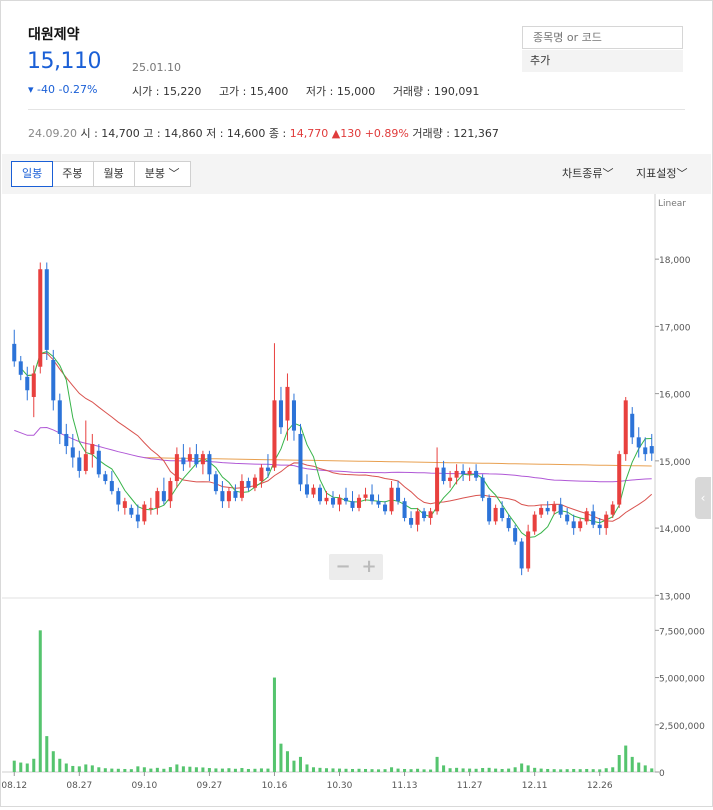 This screenshot has height=810, width=713. I want to click on zoom-control: − +, so click(356, 567).